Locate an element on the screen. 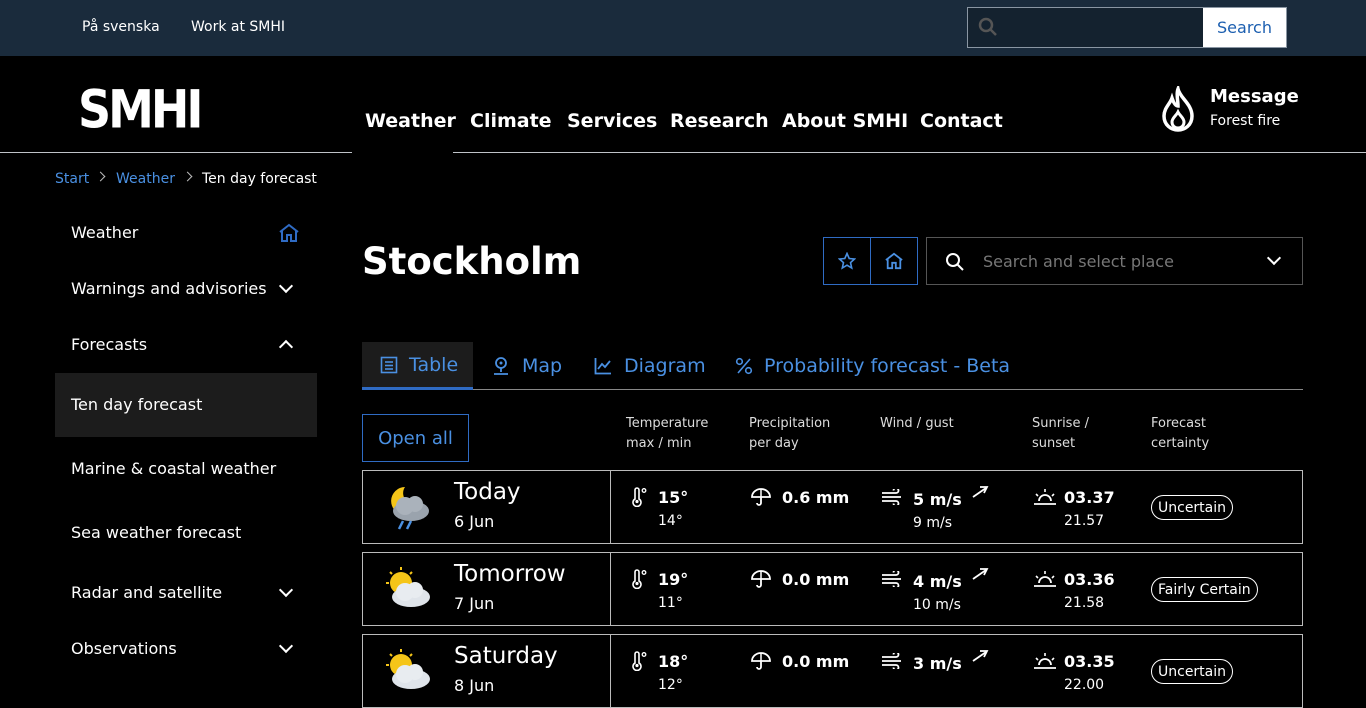  temp-min: 12° is located at coordinates (670, 685).